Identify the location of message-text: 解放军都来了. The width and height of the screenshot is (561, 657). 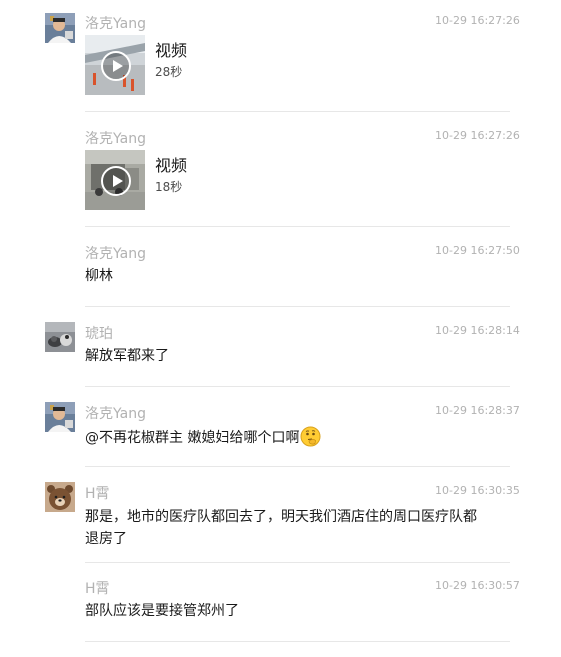
(127, 356).